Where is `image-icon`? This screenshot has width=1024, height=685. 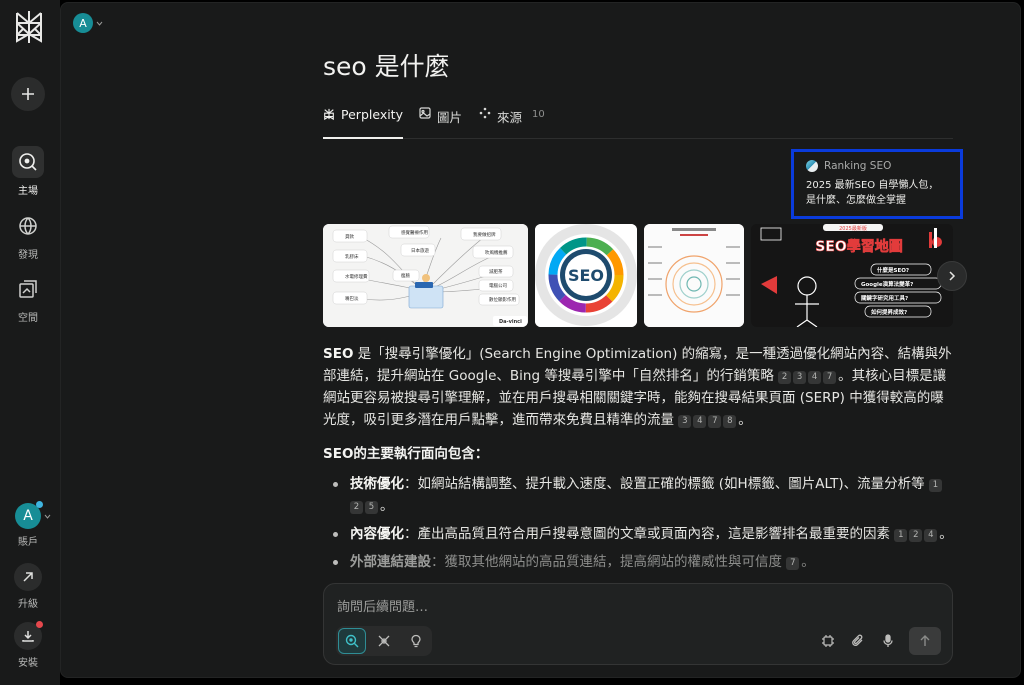 image-icon is located at coordinates (425, 113).